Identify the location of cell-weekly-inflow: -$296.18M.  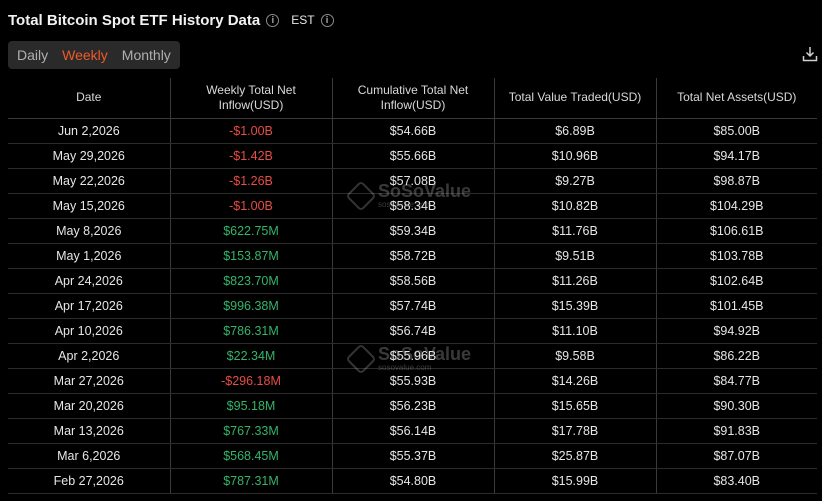
(250, 381).